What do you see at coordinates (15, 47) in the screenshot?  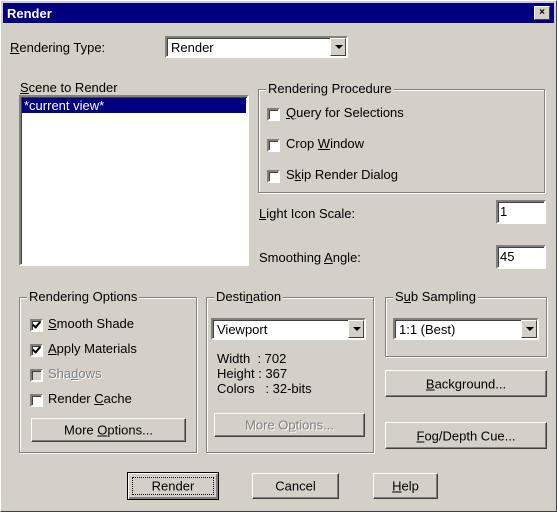 I see `rendering-type-mnemonic: R` at bounding box center [15, 47].